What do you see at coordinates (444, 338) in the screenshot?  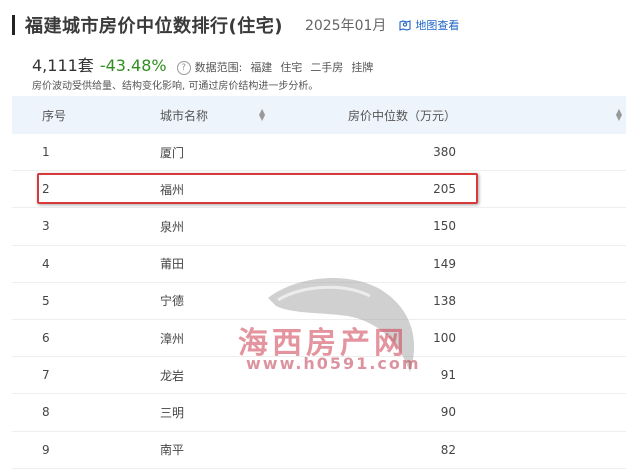 I see `row-price: 100` at bounding box center [444, 338].